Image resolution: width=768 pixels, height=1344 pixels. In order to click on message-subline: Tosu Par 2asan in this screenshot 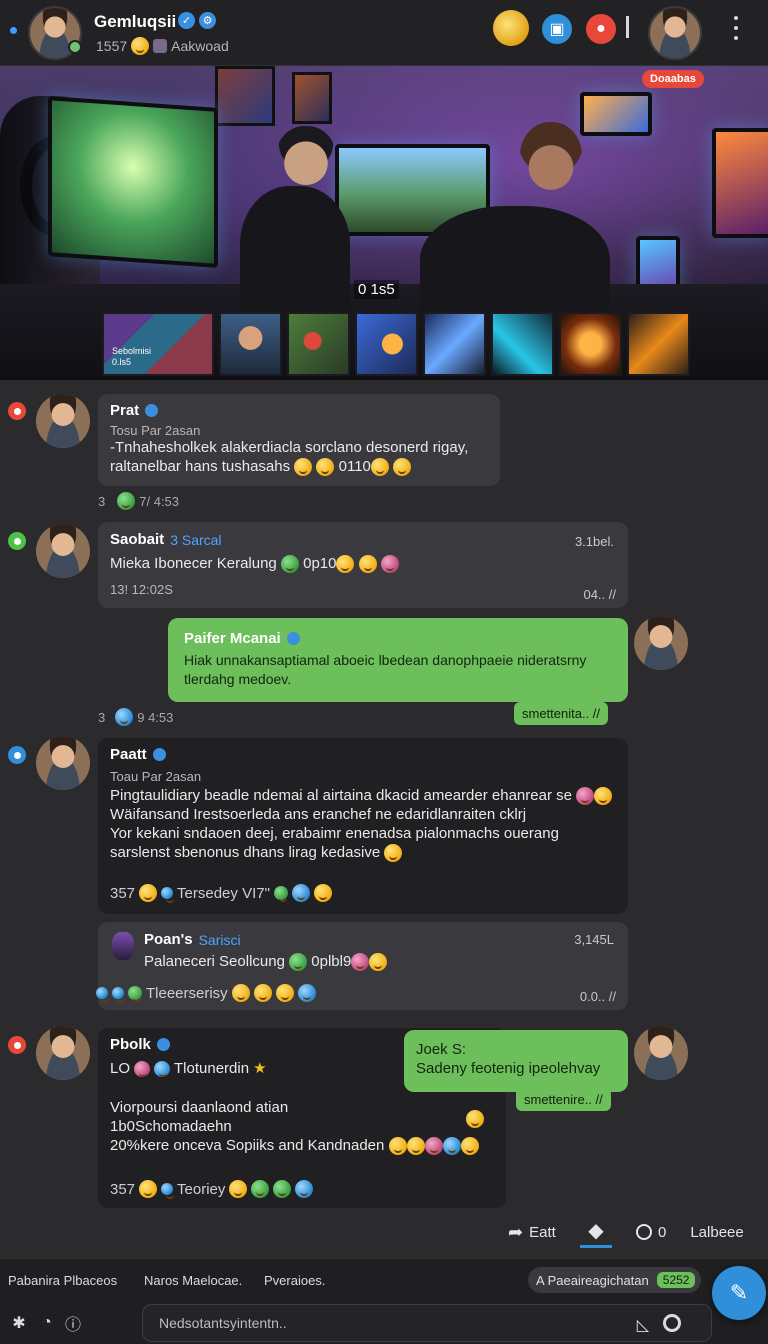, I will do `click(155, 430)`.